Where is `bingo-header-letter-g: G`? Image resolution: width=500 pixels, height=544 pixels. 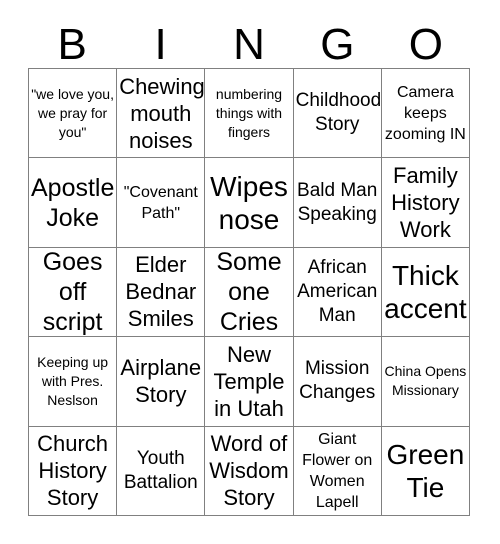 bingo-header-letter-g: G is located at coordinates (337, 44).